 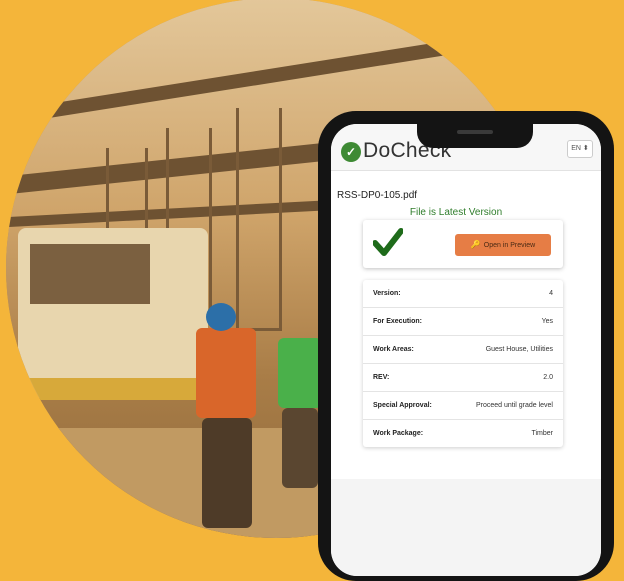 What do you see at coordinates (463, 294) in the screenshot?
I see `table-row: Version: 4` at bounding box center [463, 294].